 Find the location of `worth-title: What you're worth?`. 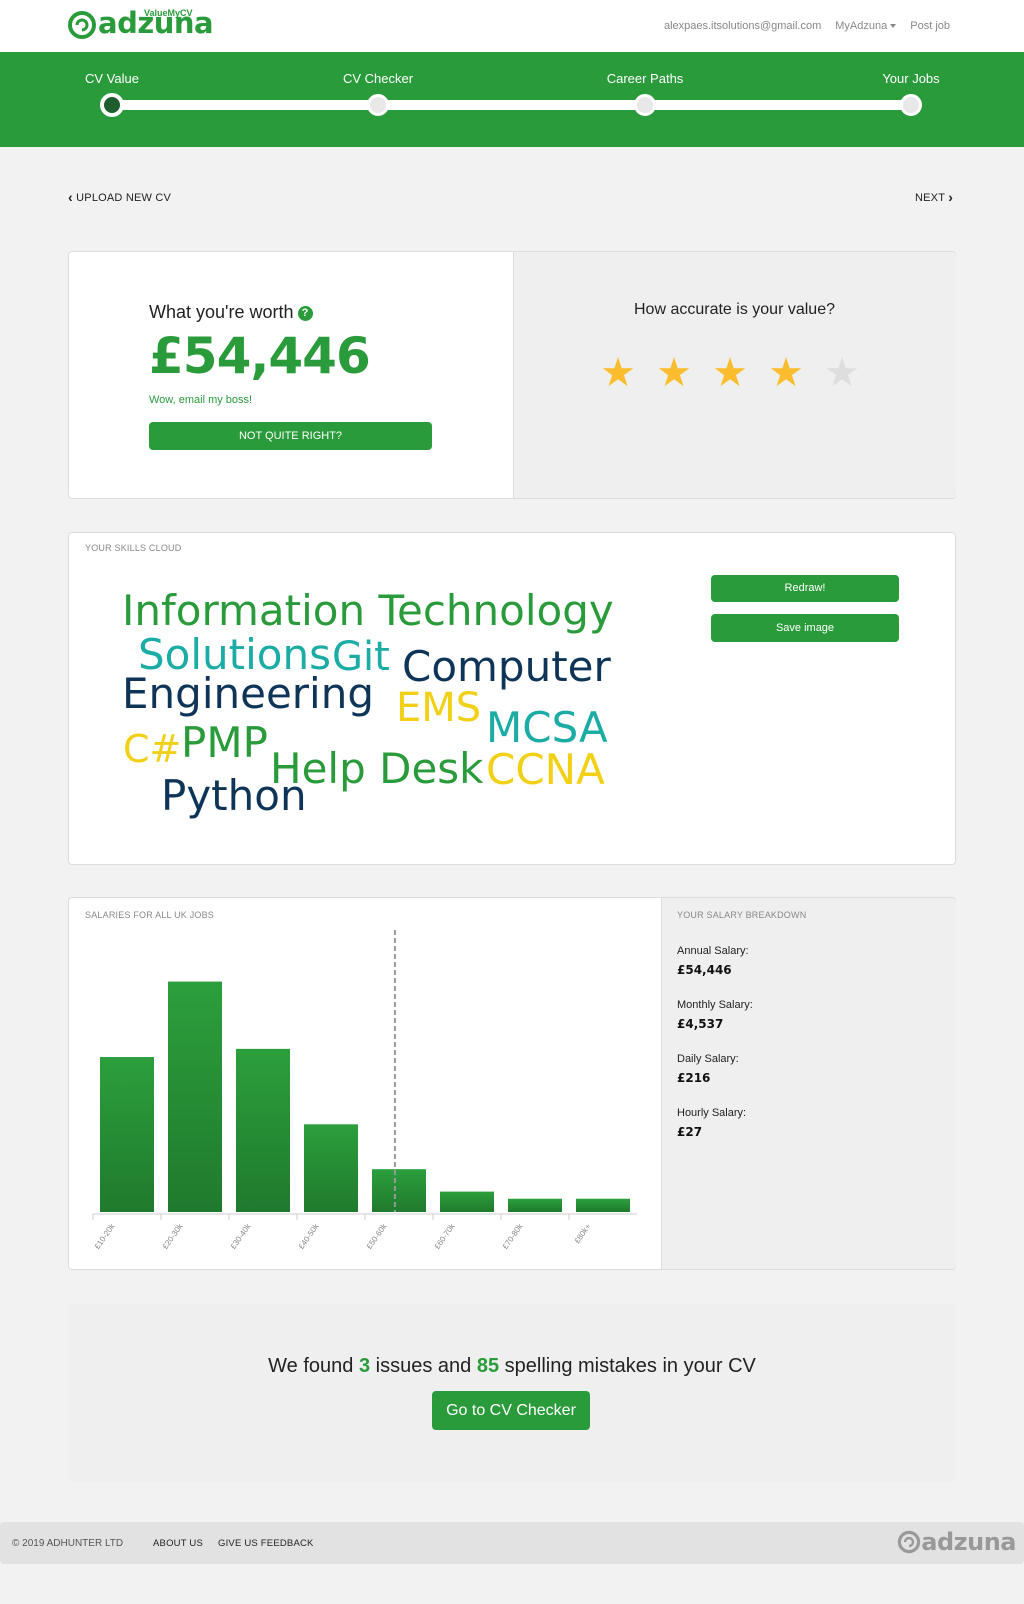

worth-title: What you're worth? is located at coordinates (231, 312).